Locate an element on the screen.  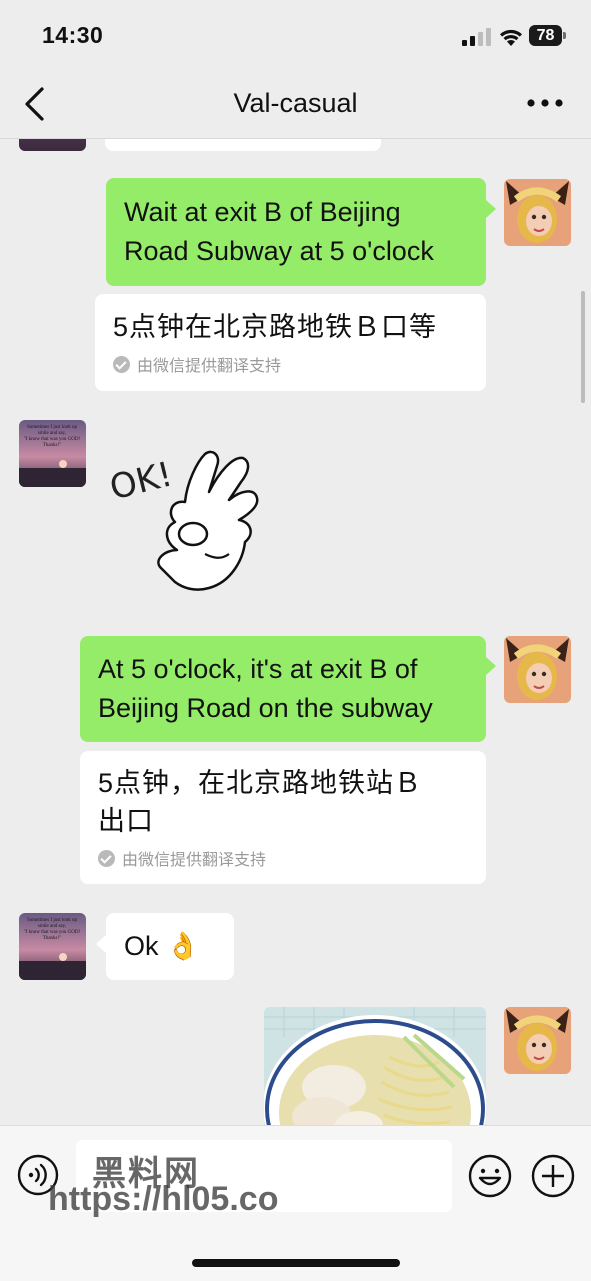
ok-hand-sticker: OK! is located at coordinates (190, 520).